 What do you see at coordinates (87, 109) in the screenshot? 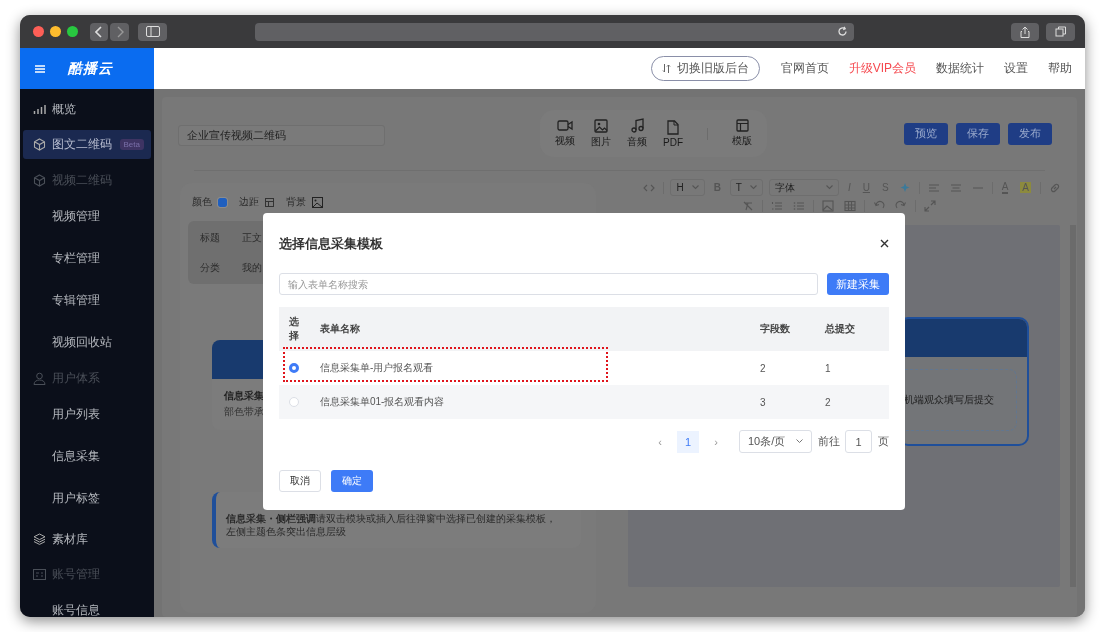
I see `sidebar-item: 概览` at bounding box center [87, 109].